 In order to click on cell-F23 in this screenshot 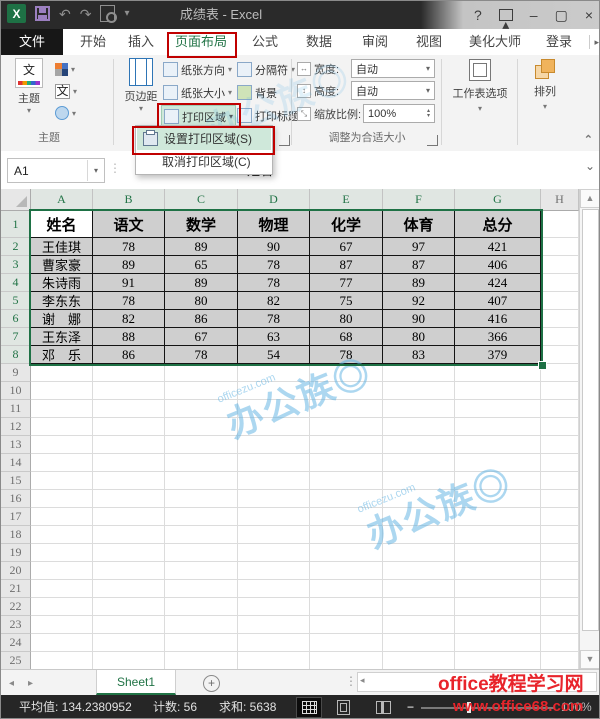, I will do `click(419, 625)`.